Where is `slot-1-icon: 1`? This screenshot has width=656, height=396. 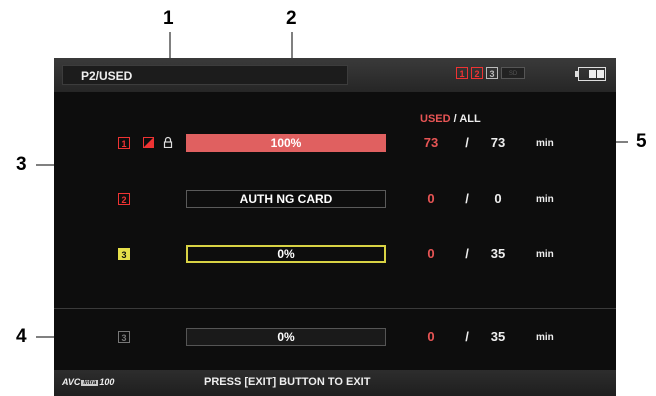
slot-1-icon: 1 is located at coordinates (124, 143).